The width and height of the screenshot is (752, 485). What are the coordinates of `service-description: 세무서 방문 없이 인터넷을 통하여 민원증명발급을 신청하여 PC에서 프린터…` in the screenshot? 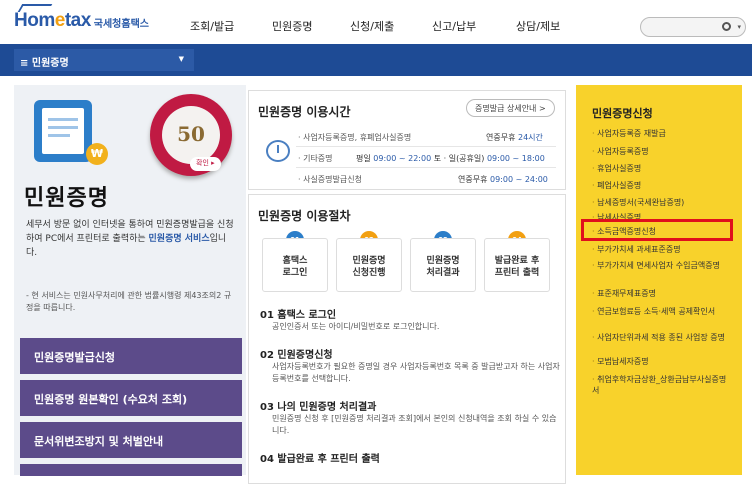 It's located at (130, 239).